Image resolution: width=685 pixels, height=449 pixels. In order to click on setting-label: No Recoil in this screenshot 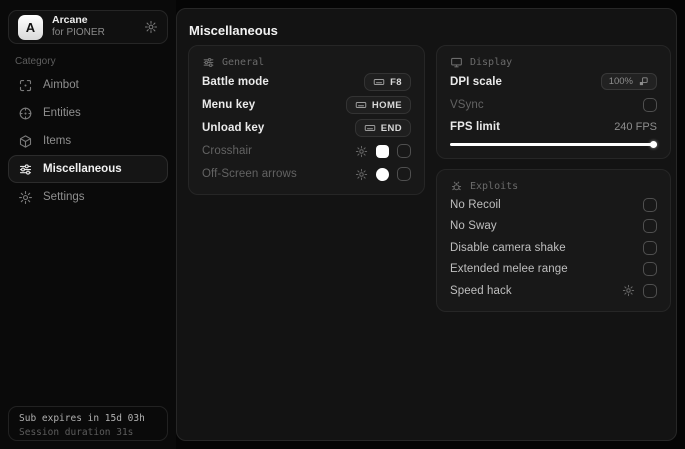, I will do `click(475, 204)`.